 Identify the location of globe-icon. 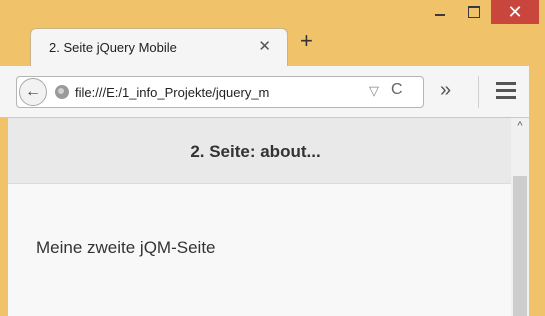
(62, 92).